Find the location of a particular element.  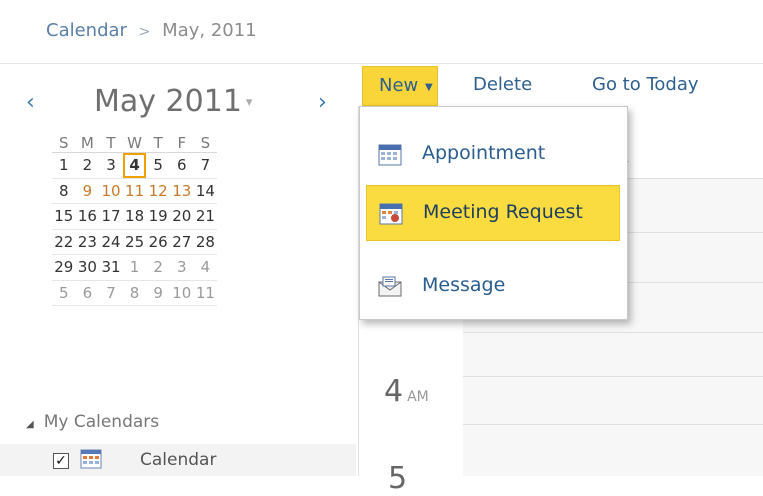

calendar-day: 6 is located at coordinates (181, 165).